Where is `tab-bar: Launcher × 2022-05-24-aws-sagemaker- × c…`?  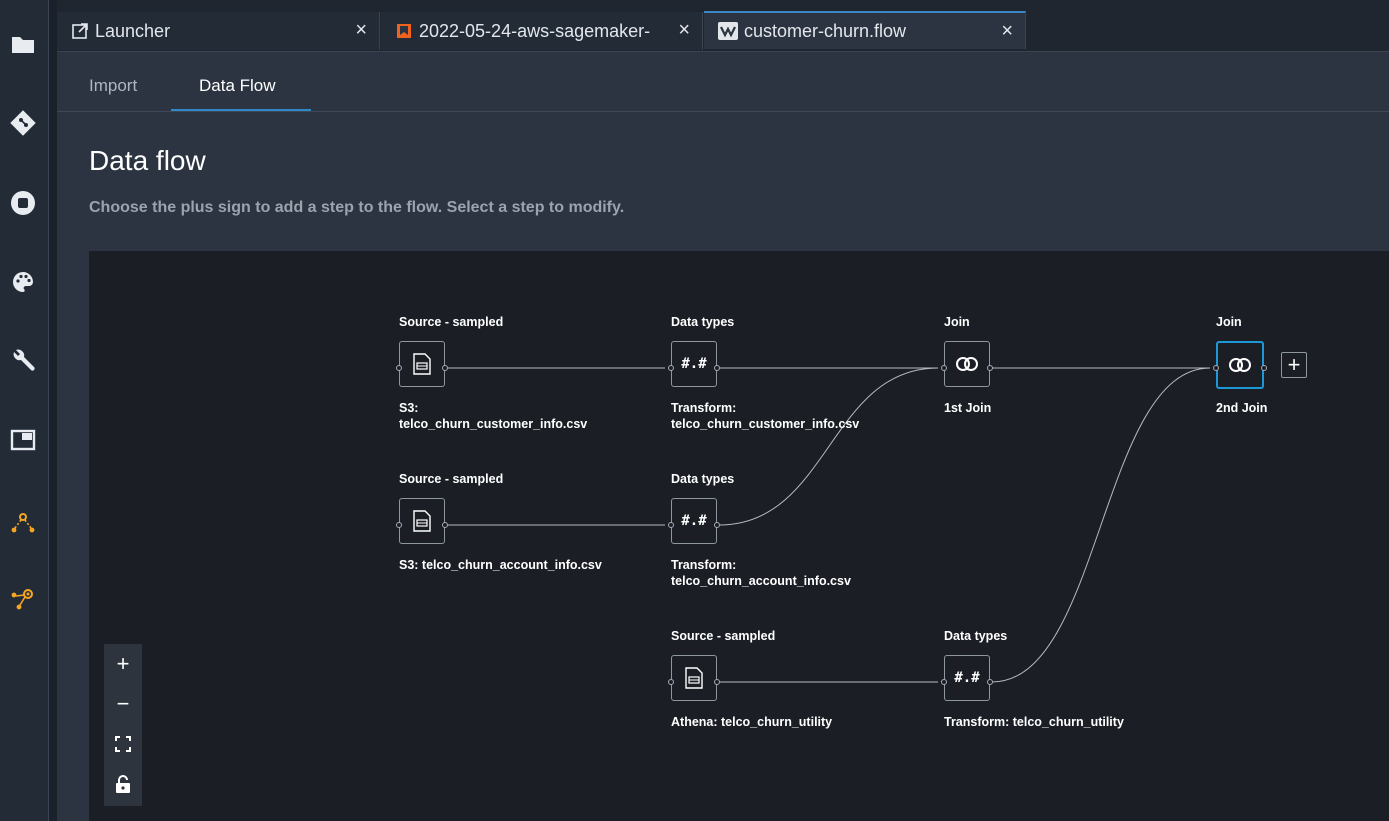 tab-bar: Launcher × 2022-05-24-aws-sagemaker- × c… is located at coordinates (723, 26).